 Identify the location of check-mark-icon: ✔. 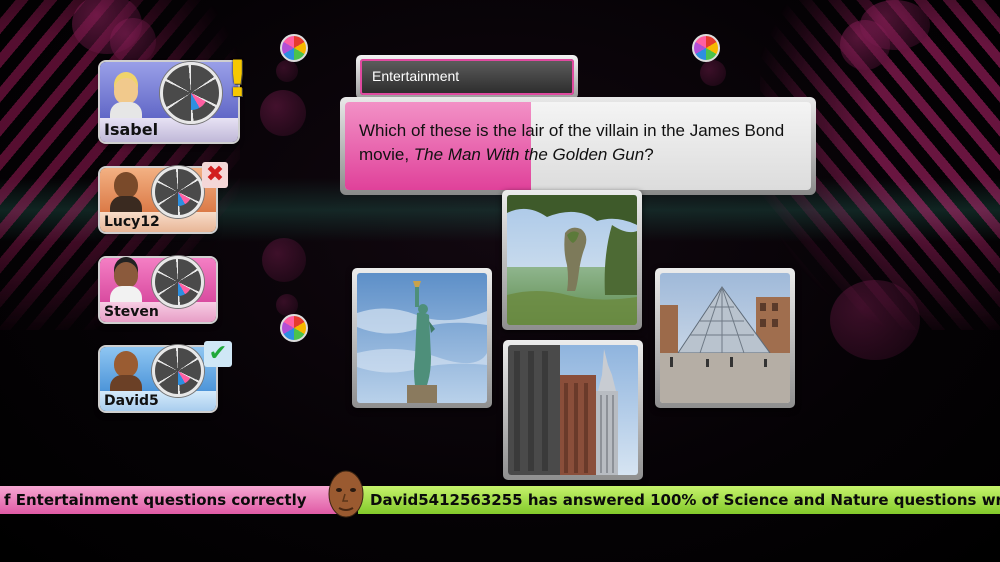
(218, 354).